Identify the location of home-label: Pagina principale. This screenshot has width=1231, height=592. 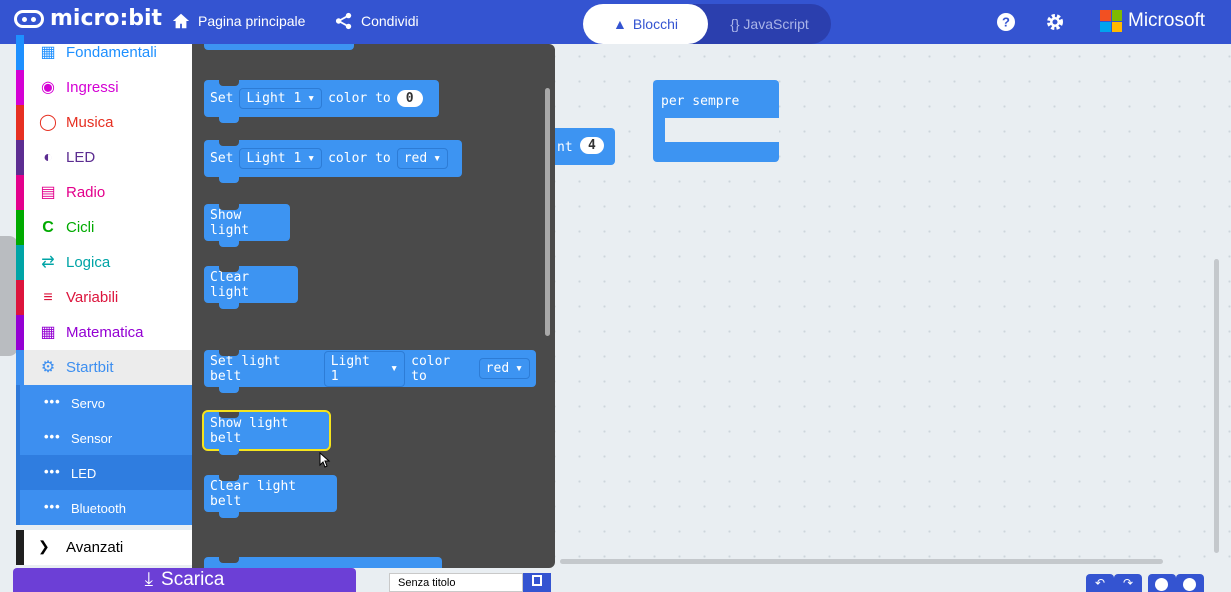
(252, 21).